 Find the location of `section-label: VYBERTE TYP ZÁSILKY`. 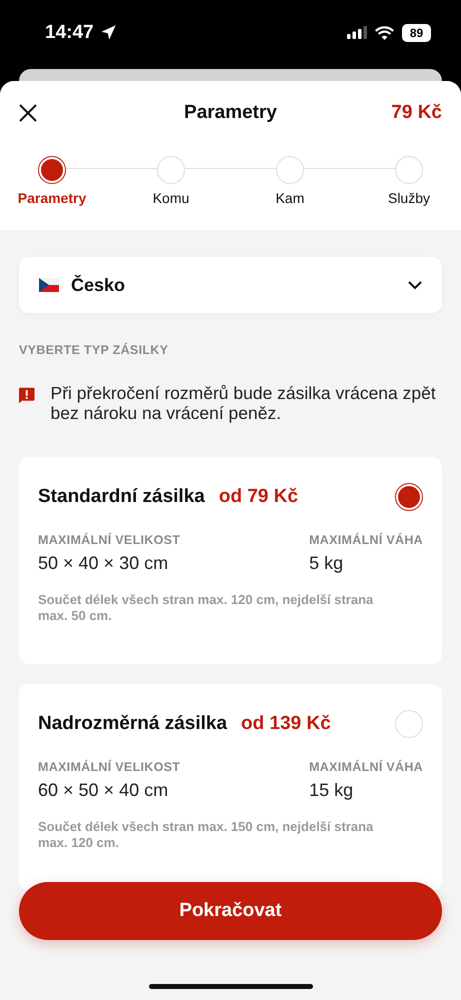

section-label: VYBERTE TYP ZÁSILKY is located at coordinates (94, 350).